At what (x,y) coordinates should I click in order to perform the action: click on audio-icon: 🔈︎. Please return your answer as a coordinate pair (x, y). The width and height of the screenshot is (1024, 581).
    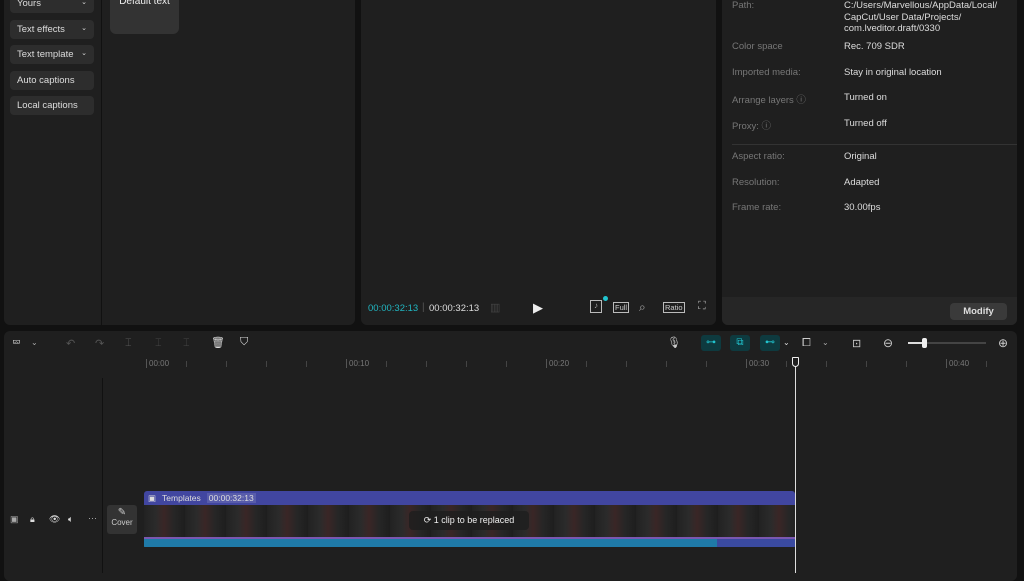
    Looking at the image, I should click on (70, 519).